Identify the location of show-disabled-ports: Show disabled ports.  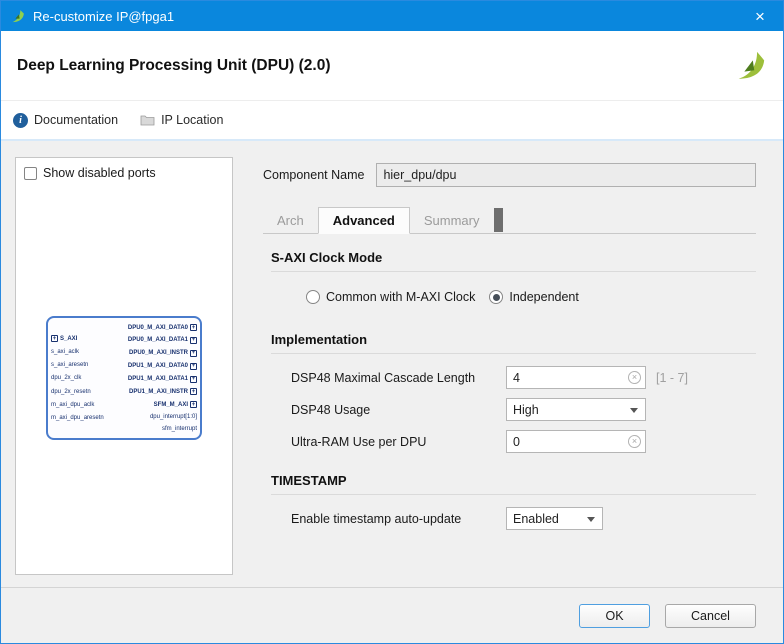
(90, 173).